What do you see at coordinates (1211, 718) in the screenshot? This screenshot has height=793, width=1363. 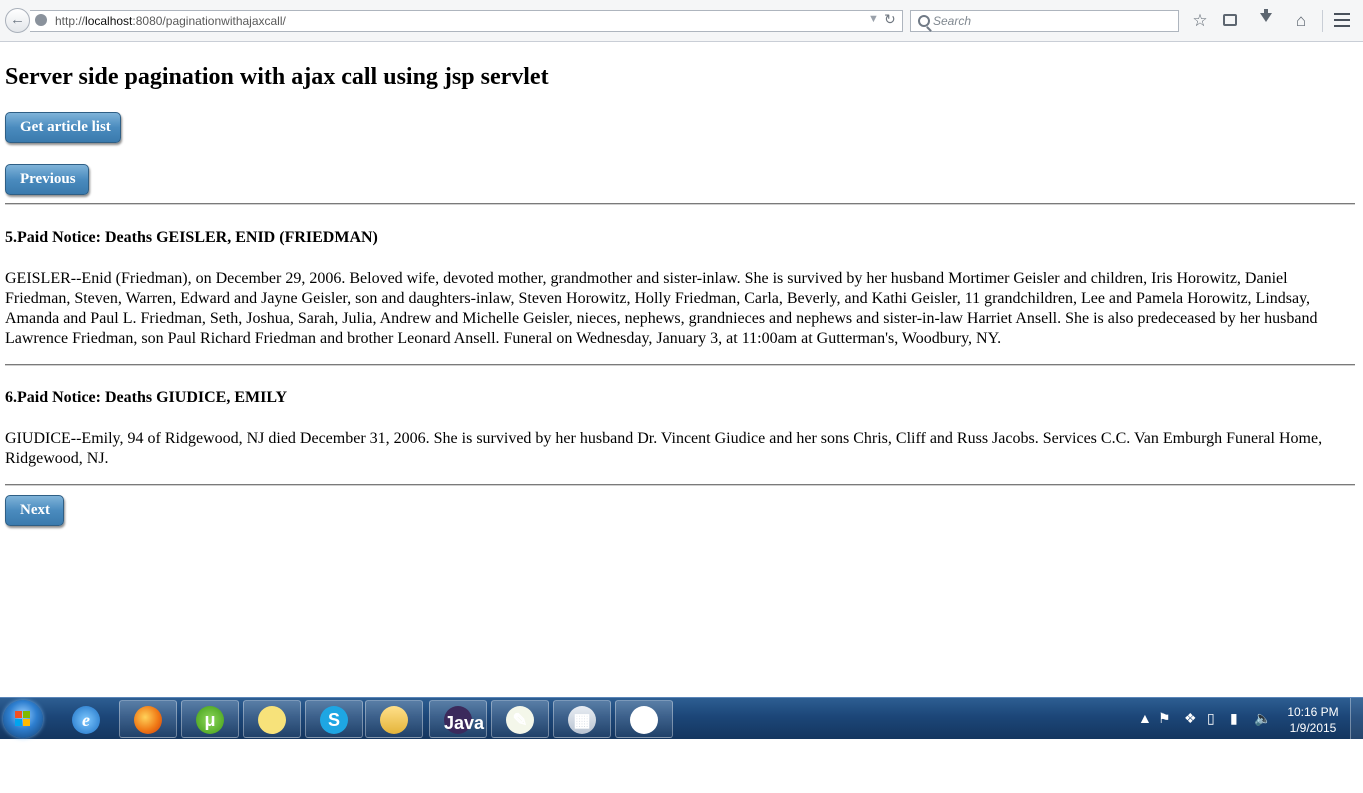 I see `usb-device-icon: ▯` at bounding box center [1211, 718].